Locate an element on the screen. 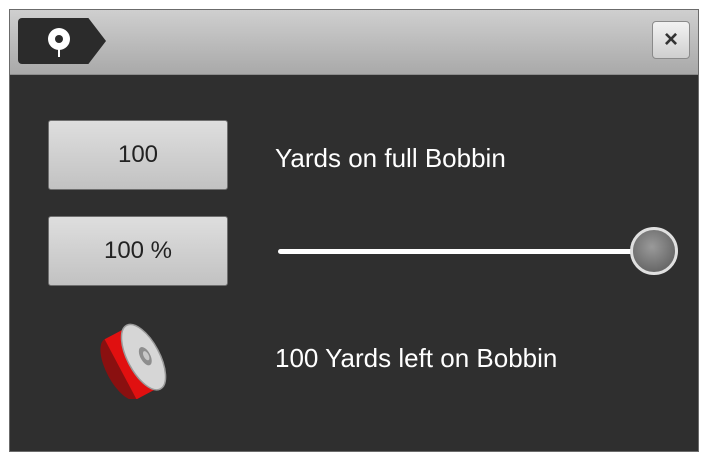 The image size is (702, 455). bobbin-level-slider-track is located at coordinates (468, 251).